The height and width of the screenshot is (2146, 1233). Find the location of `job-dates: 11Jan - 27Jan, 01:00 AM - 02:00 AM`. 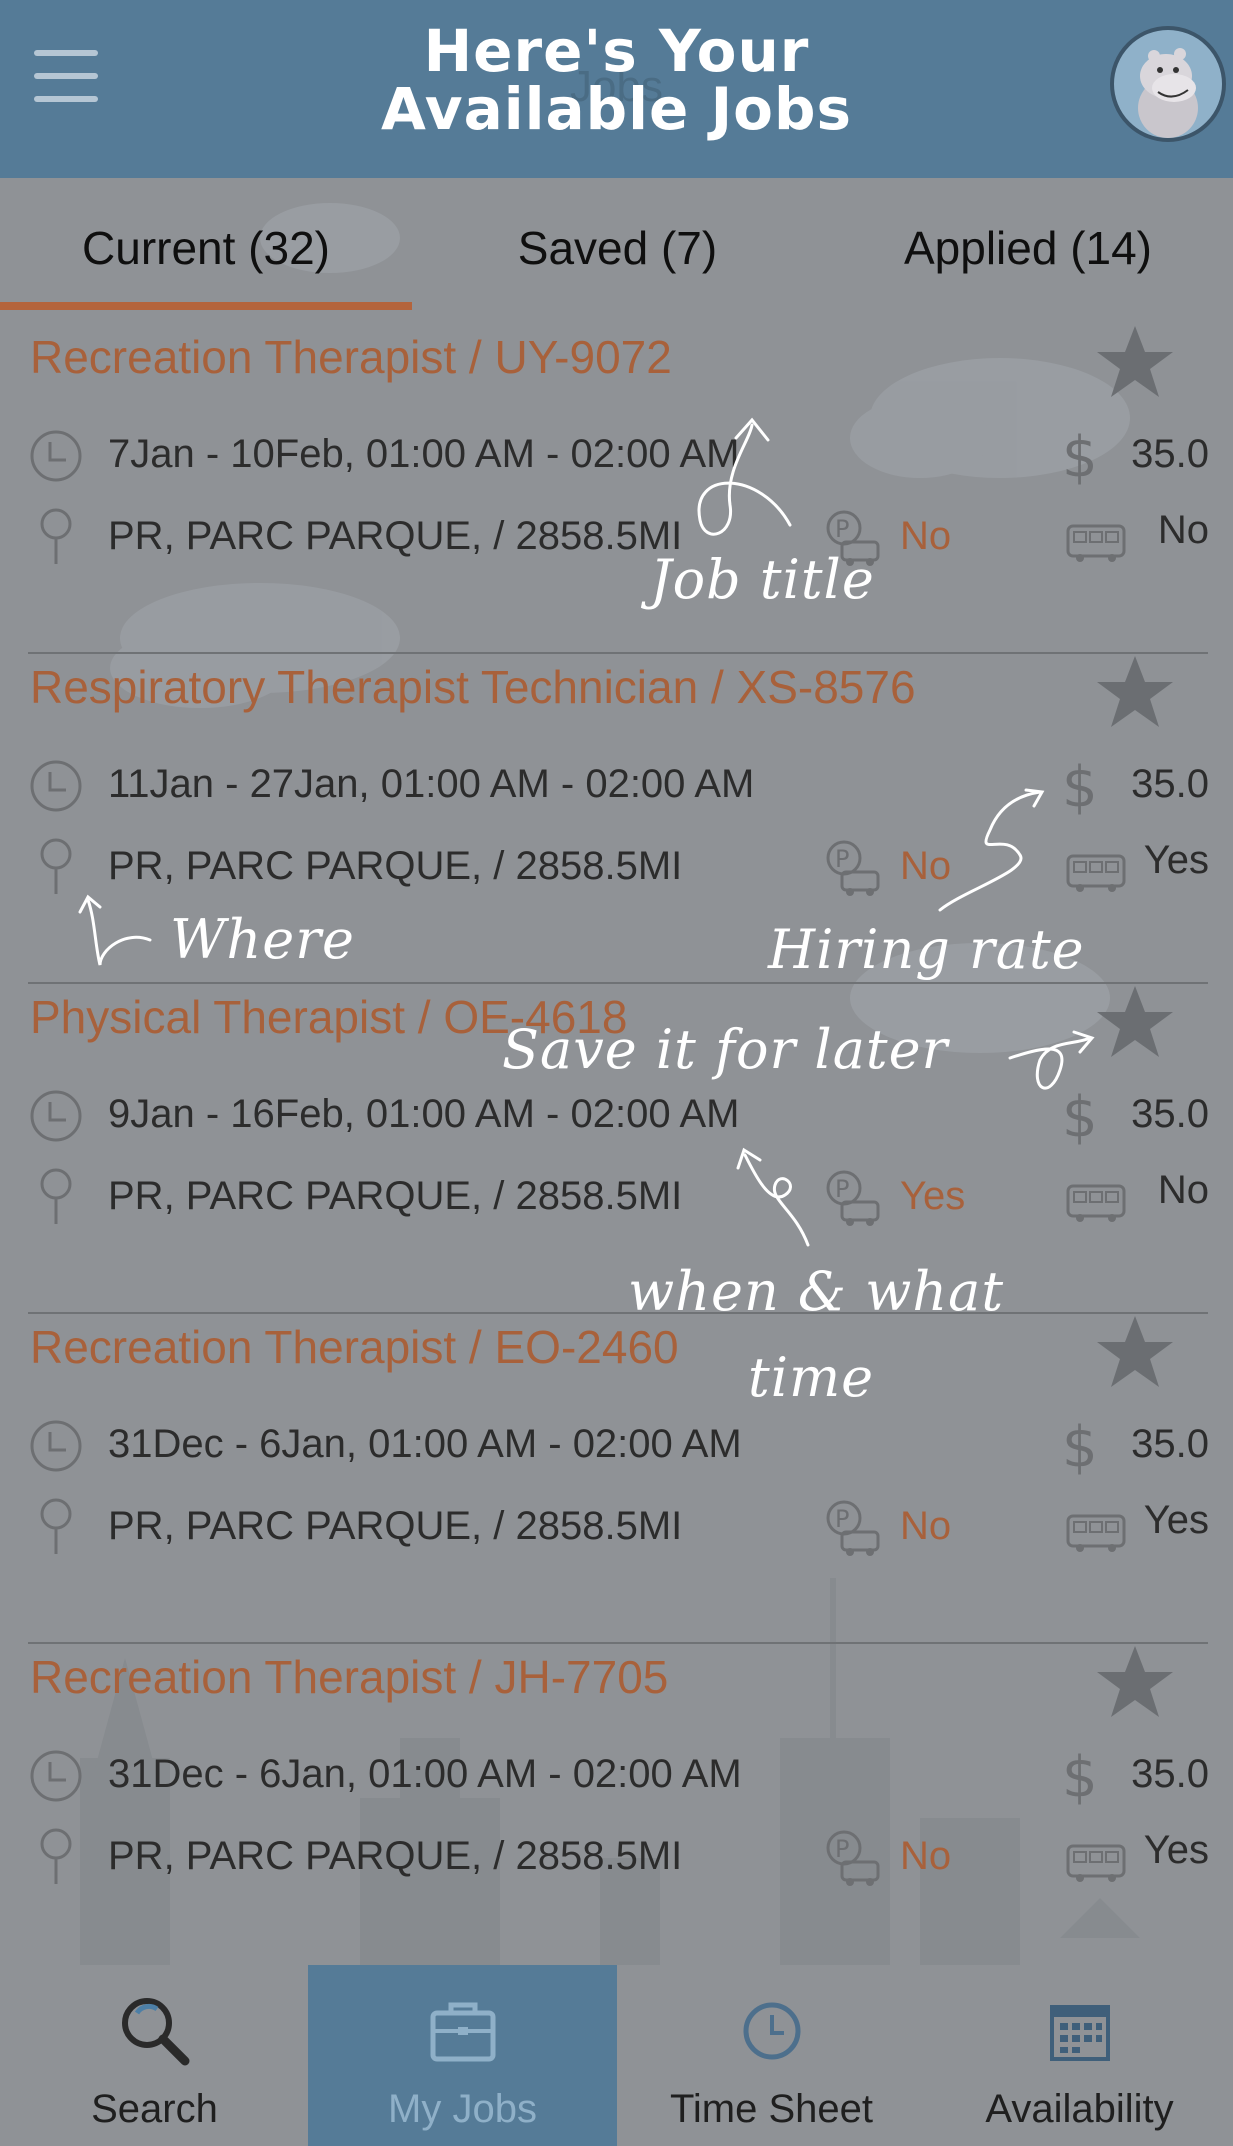

job-dates: 11Jan - 27Jan, 01:00 AM - 02:00 AM is located at coordinates (431, 784).